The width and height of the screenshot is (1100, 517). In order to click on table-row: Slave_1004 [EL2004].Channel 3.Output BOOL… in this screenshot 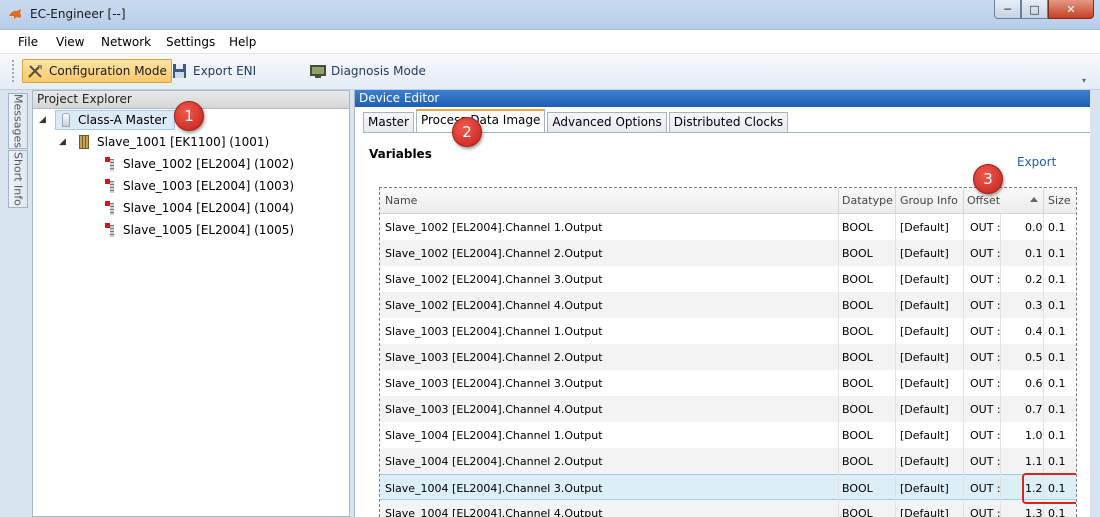, I will do `click(728, 487)`.